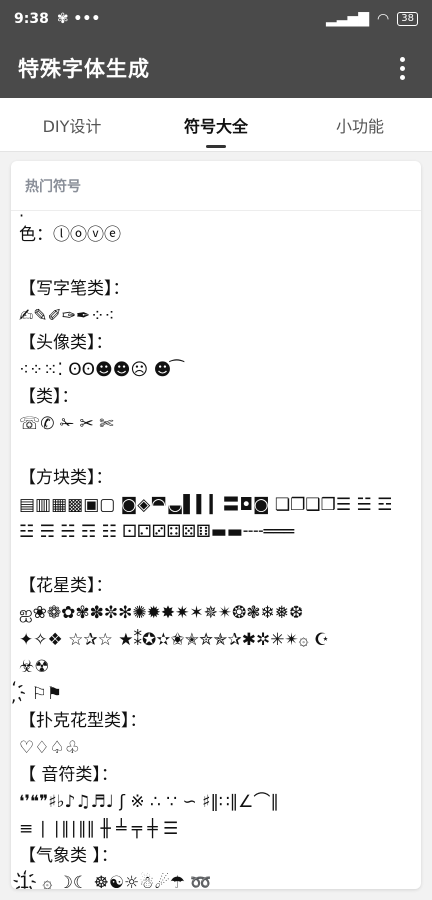  Describe the element at coordinates (216, 505) in the screenshot. I see `symbol-line: ▤▥▦▩▣▢ ◙◈◚◛▌▍▎〓◘◙ ❏❐❑❒☰ ☱ ☲` at that location.